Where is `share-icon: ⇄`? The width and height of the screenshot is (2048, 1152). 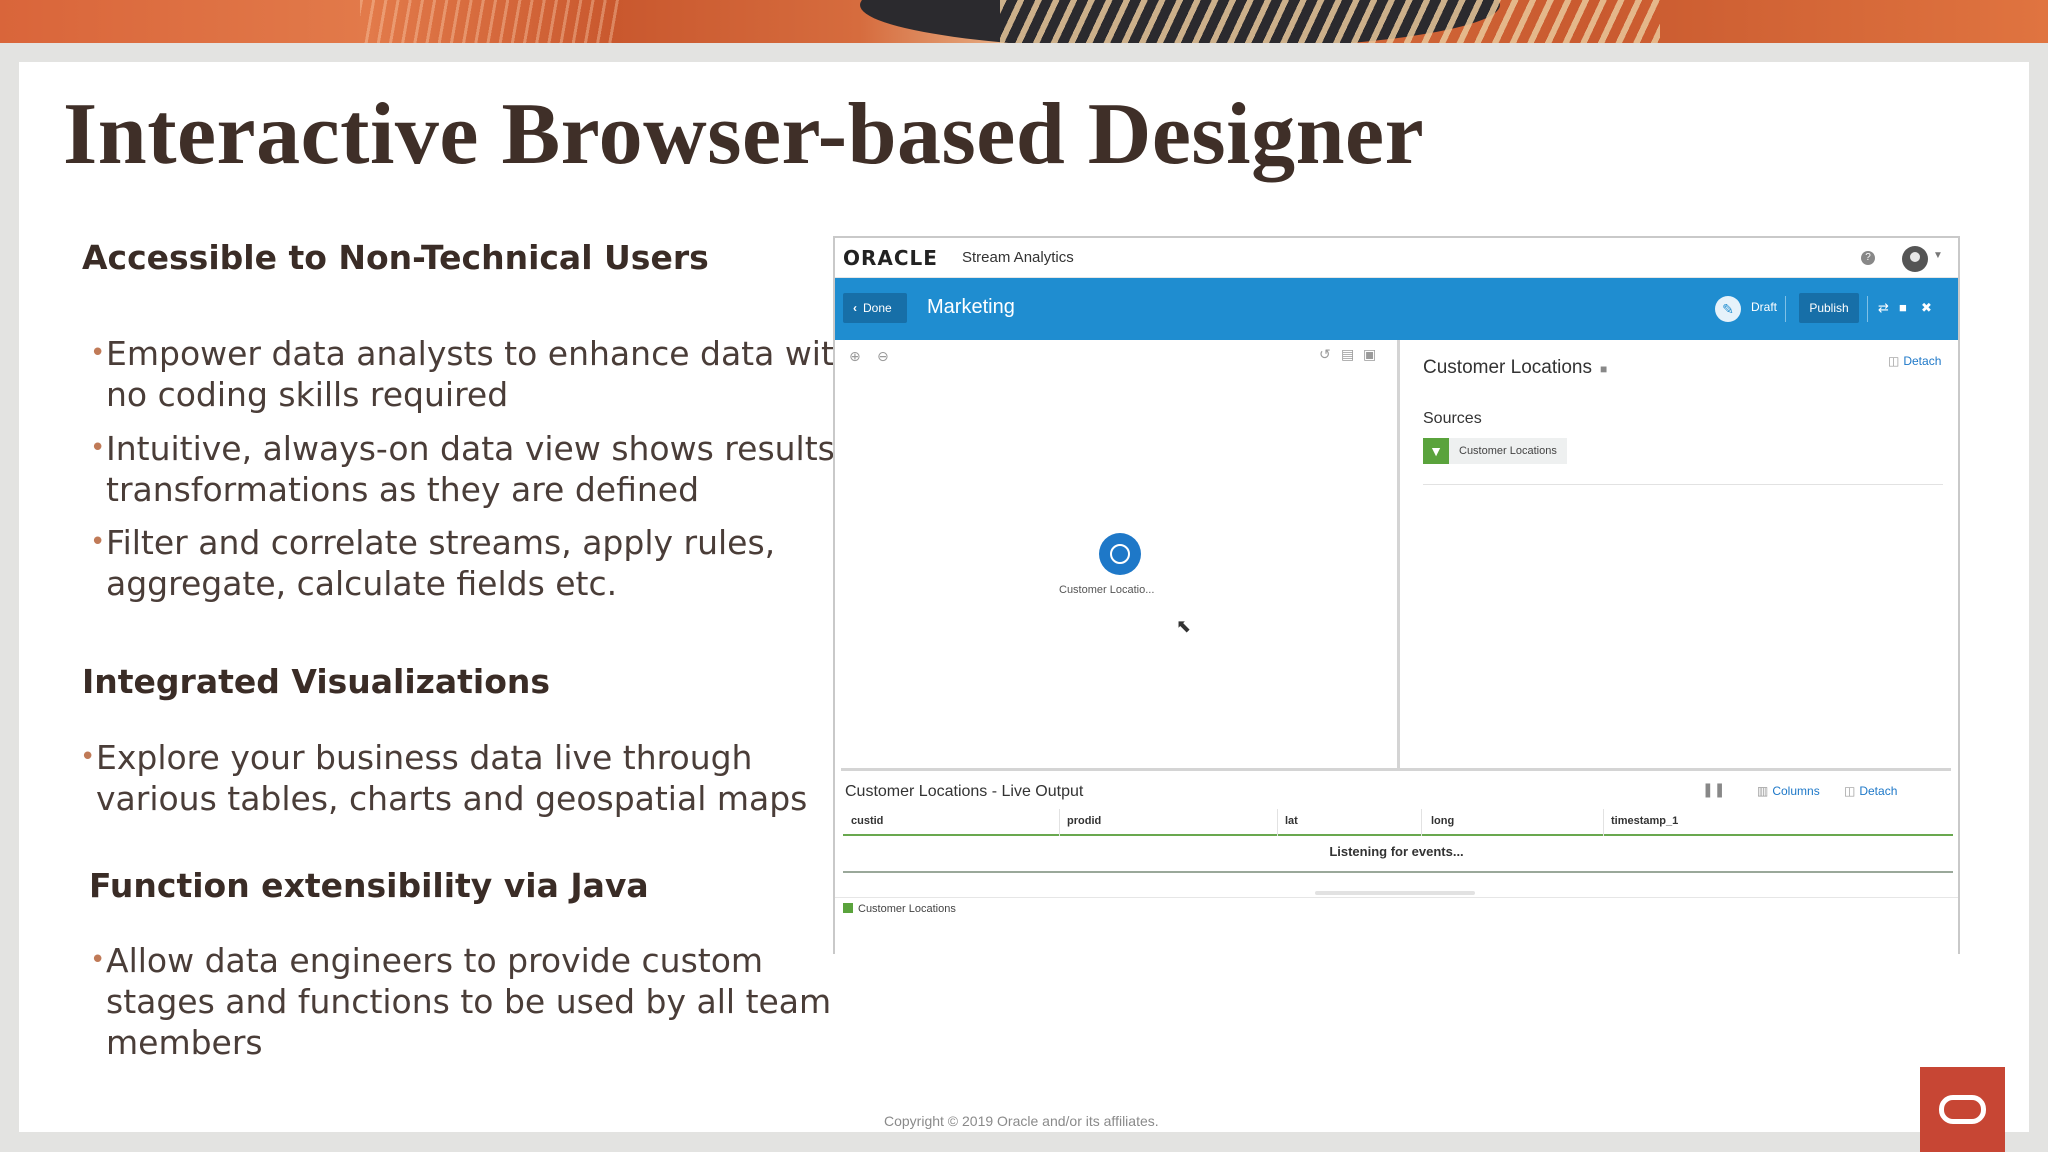 share-icon: ⇄ is located at coordinates (1883, 308).